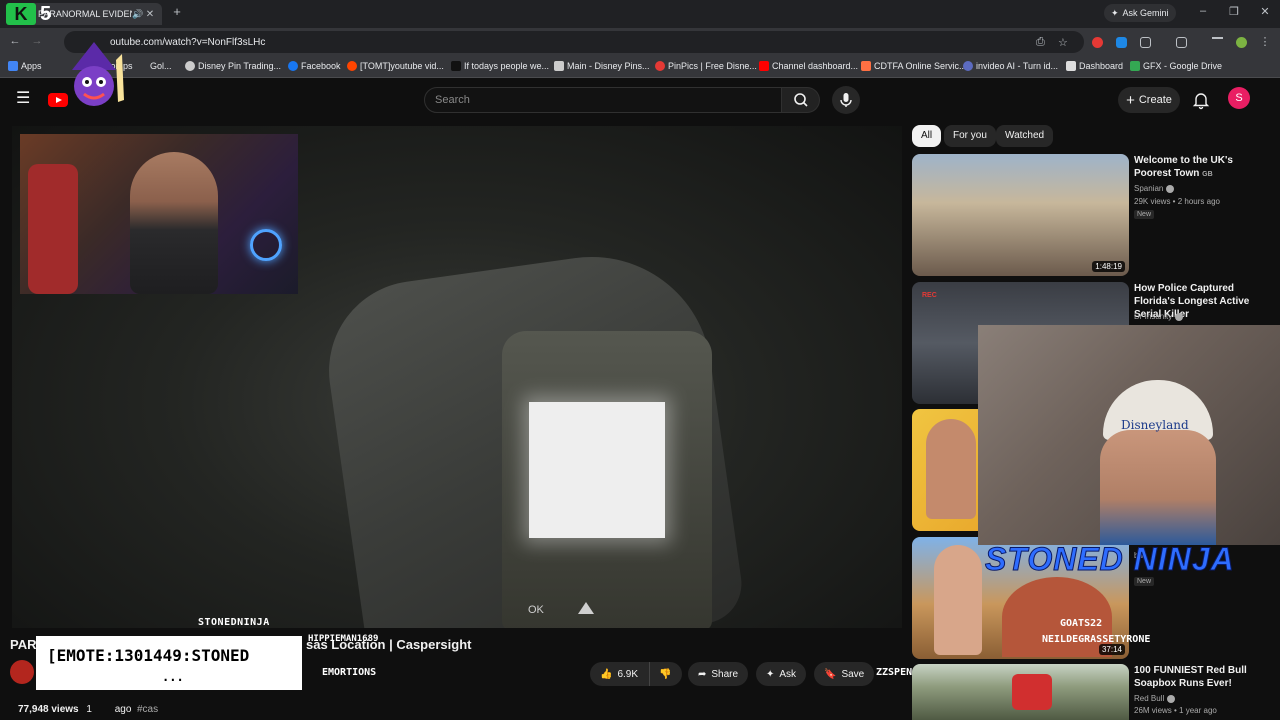  I want to click on video-thumbnail: 1:48:19, so click(1020, 215).